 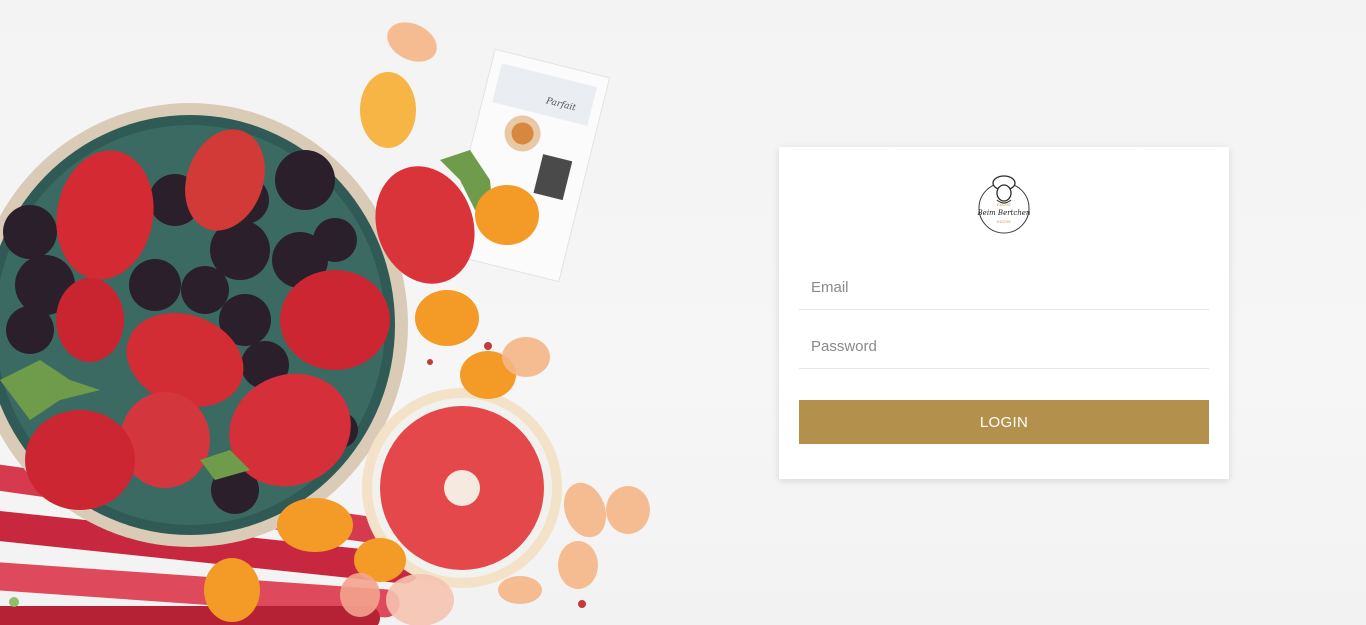 What do you see at coordinates (1004, 422) in the screenshot?
I see `login-button: LOGIN` at bounding box center [1004, 422].